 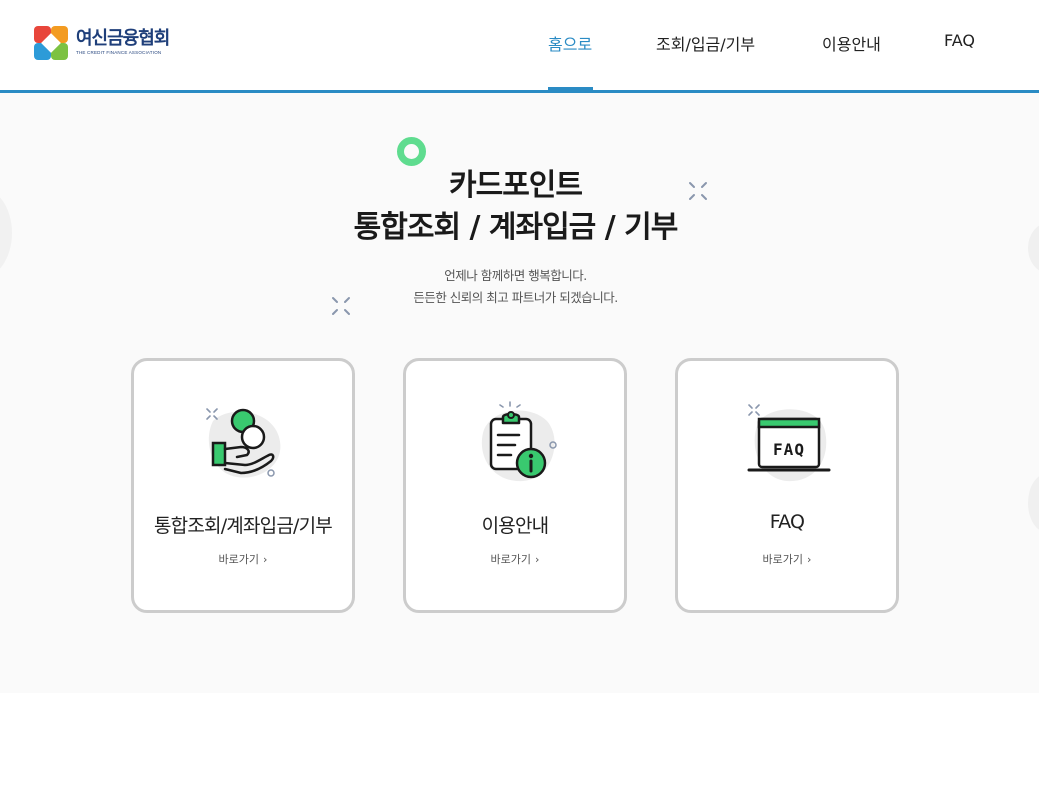 I want to click on subtitle-line: 언제나 함께하면 행복합니다., so click(x=515, y=275).